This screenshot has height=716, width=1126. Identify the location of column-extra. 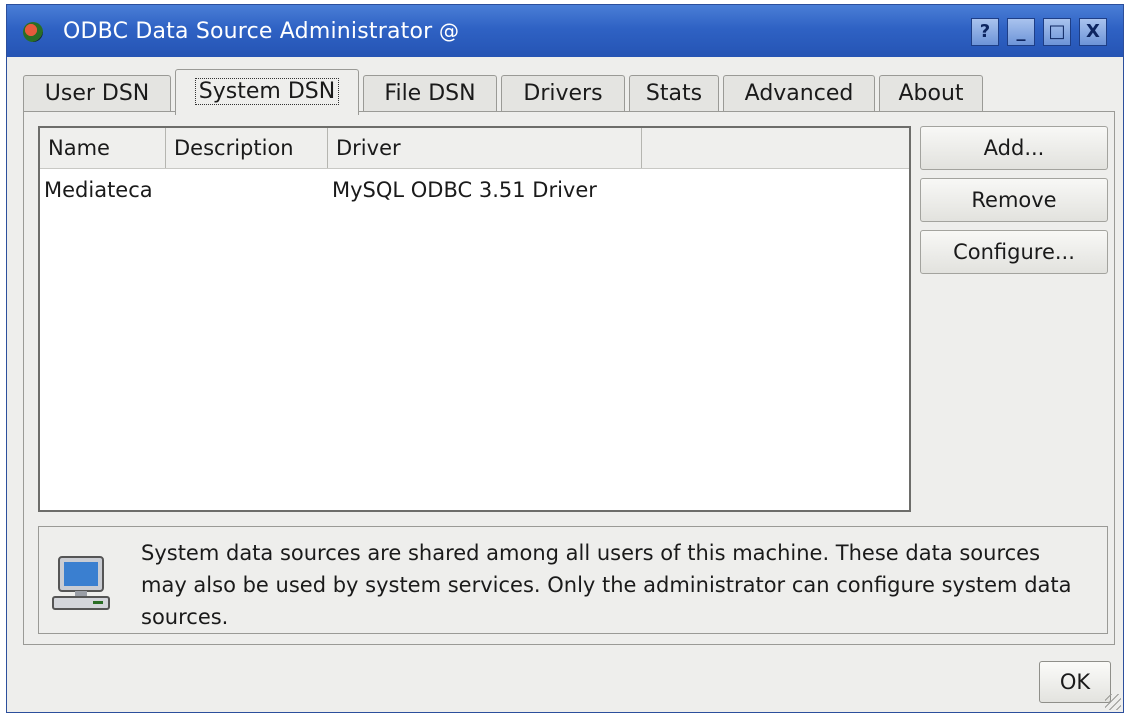
(774, 148).